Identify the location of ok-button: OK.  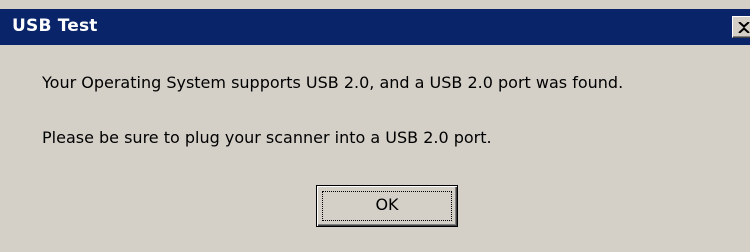
(387, 206).